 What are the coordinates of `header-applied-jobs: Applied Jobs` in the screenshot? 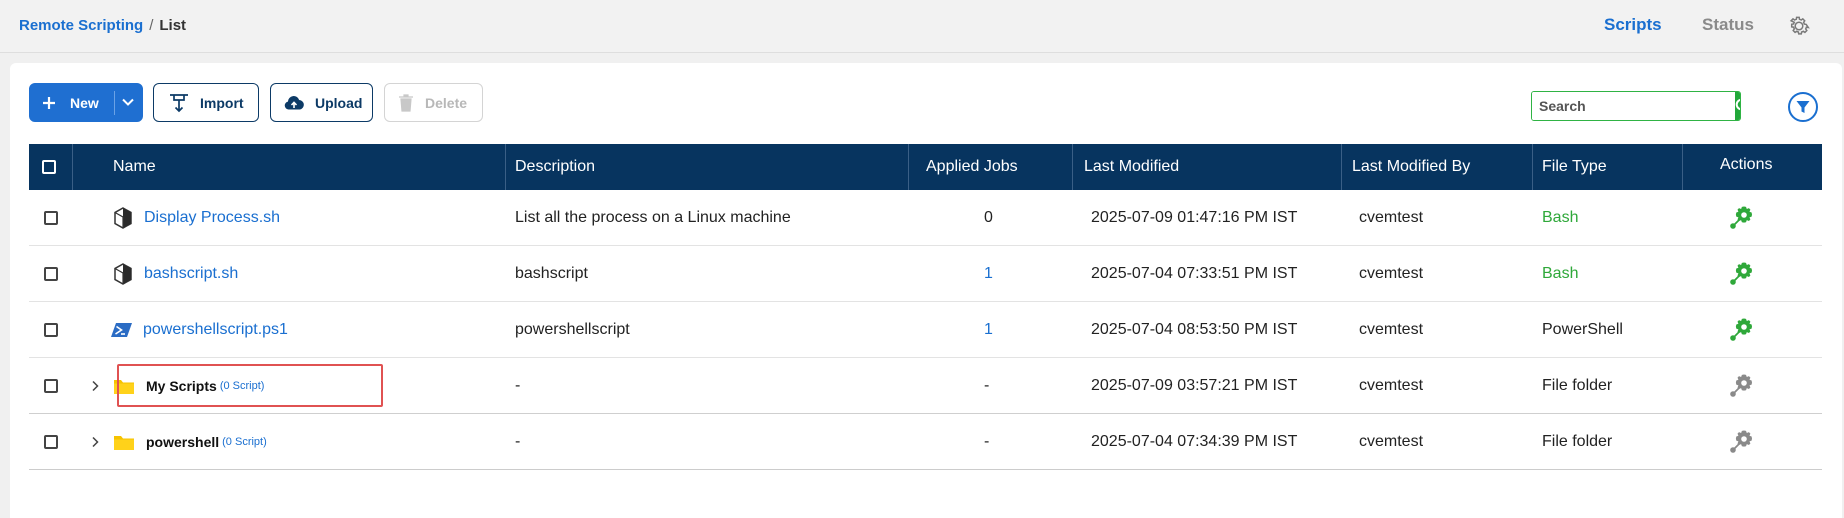 It's located at (972, 167).